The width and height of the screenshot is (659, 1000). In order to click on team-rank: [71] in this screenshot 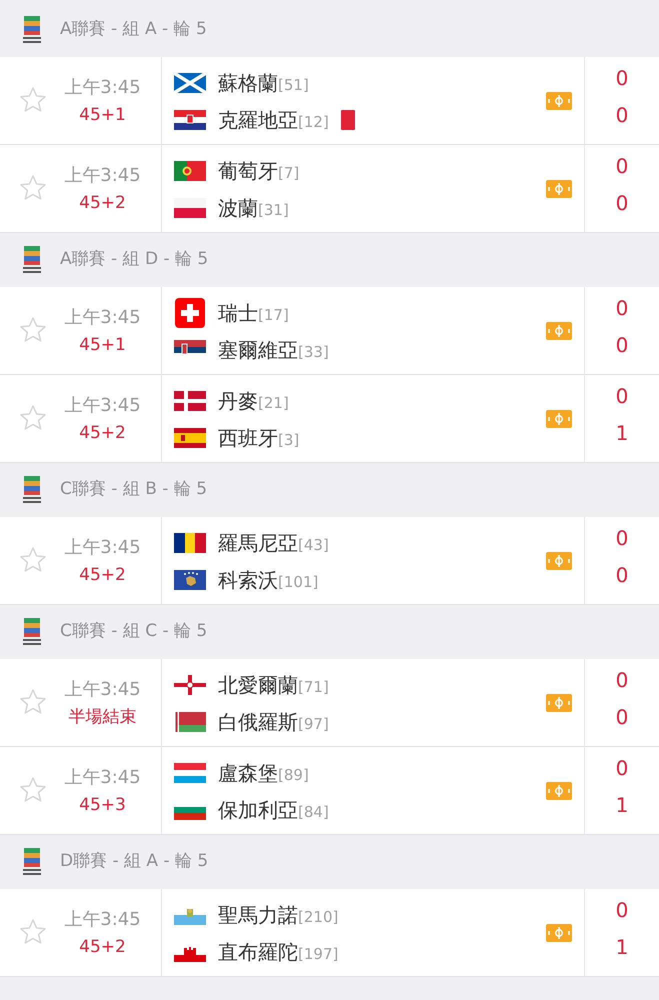, I will do `click(313, 687)`.